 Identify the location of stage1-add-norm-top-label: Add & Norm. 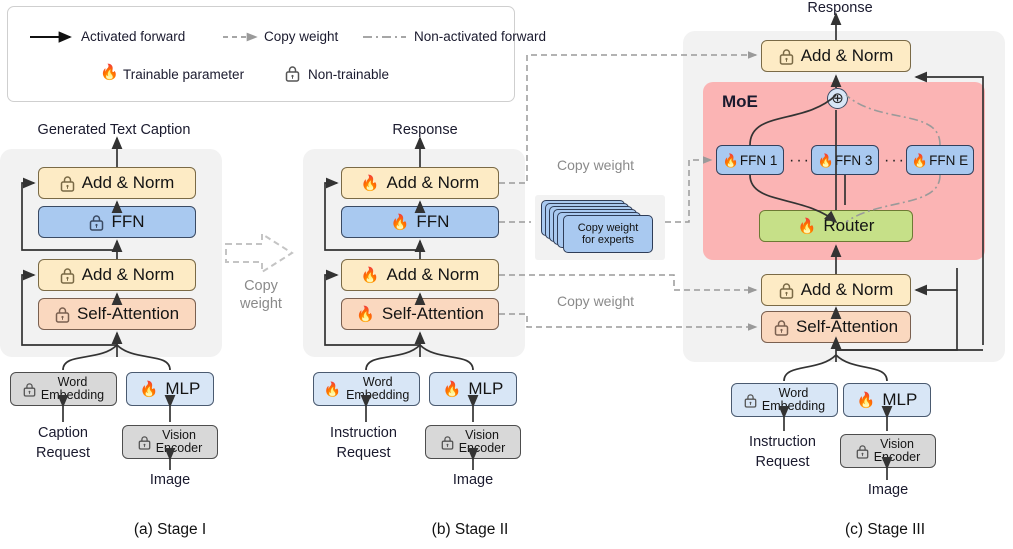
(128, 182).